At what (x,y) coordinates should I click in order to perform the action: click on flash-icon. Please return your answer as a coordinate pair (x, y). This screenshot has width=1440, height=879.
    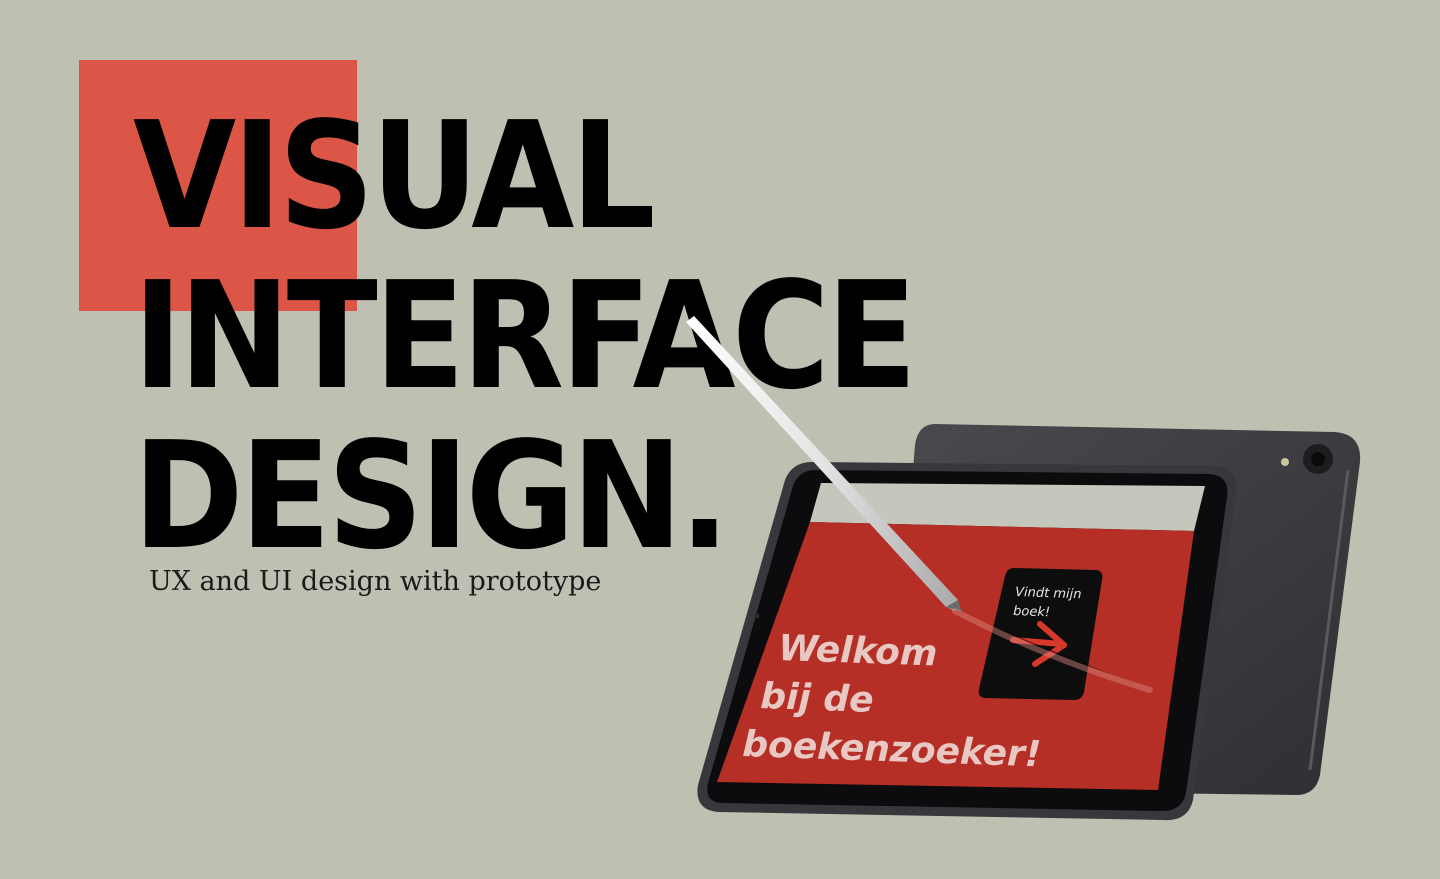
    Looking at the image, I should click on (1285, 462).